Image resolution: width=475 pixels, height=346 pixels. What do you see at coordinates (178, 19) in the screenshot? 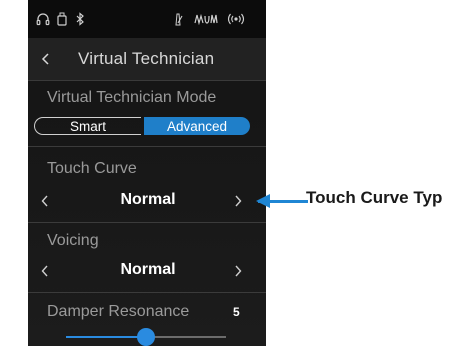
I see `metronome-icon` at bounding box center [178, 19].